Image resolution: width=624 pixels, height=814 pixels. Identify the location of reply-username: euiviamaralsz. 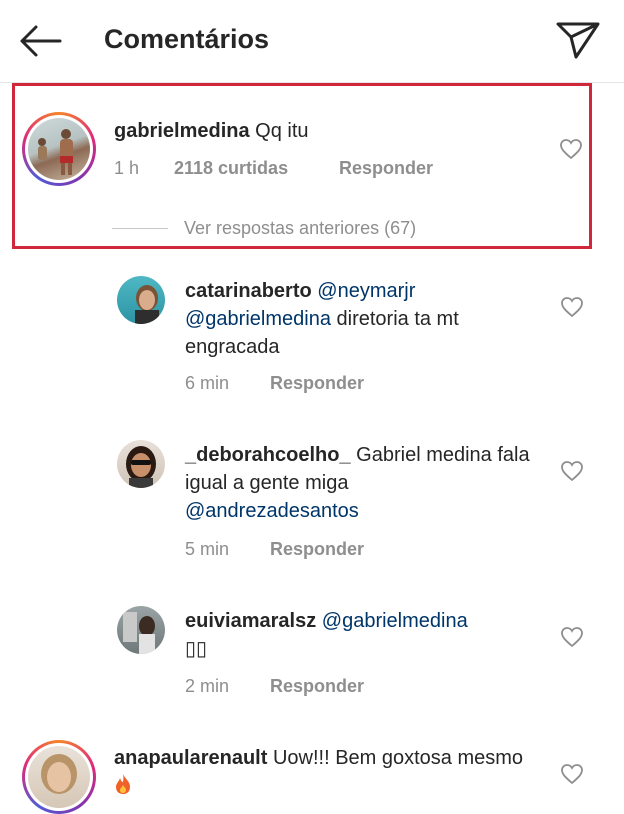
(250, 621).